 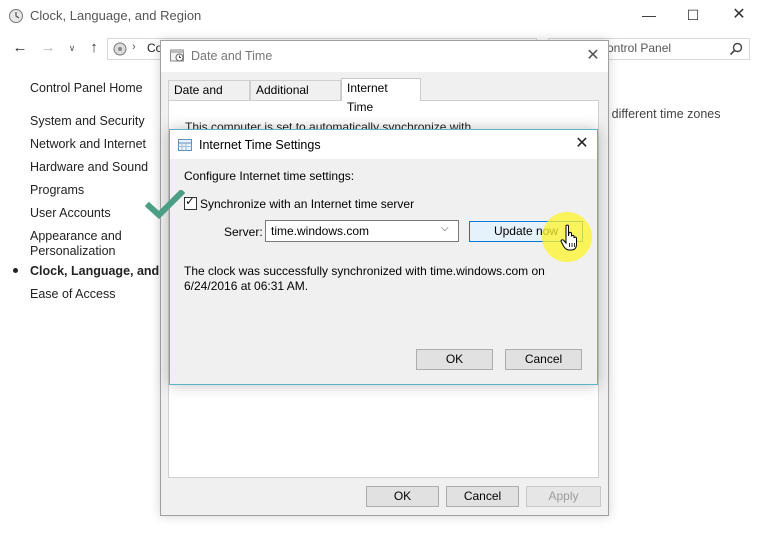 What do you see at coordinates (165, 205) in the screenshot?
I see `green-checkmark-icon` at bounding box center [165, 205].